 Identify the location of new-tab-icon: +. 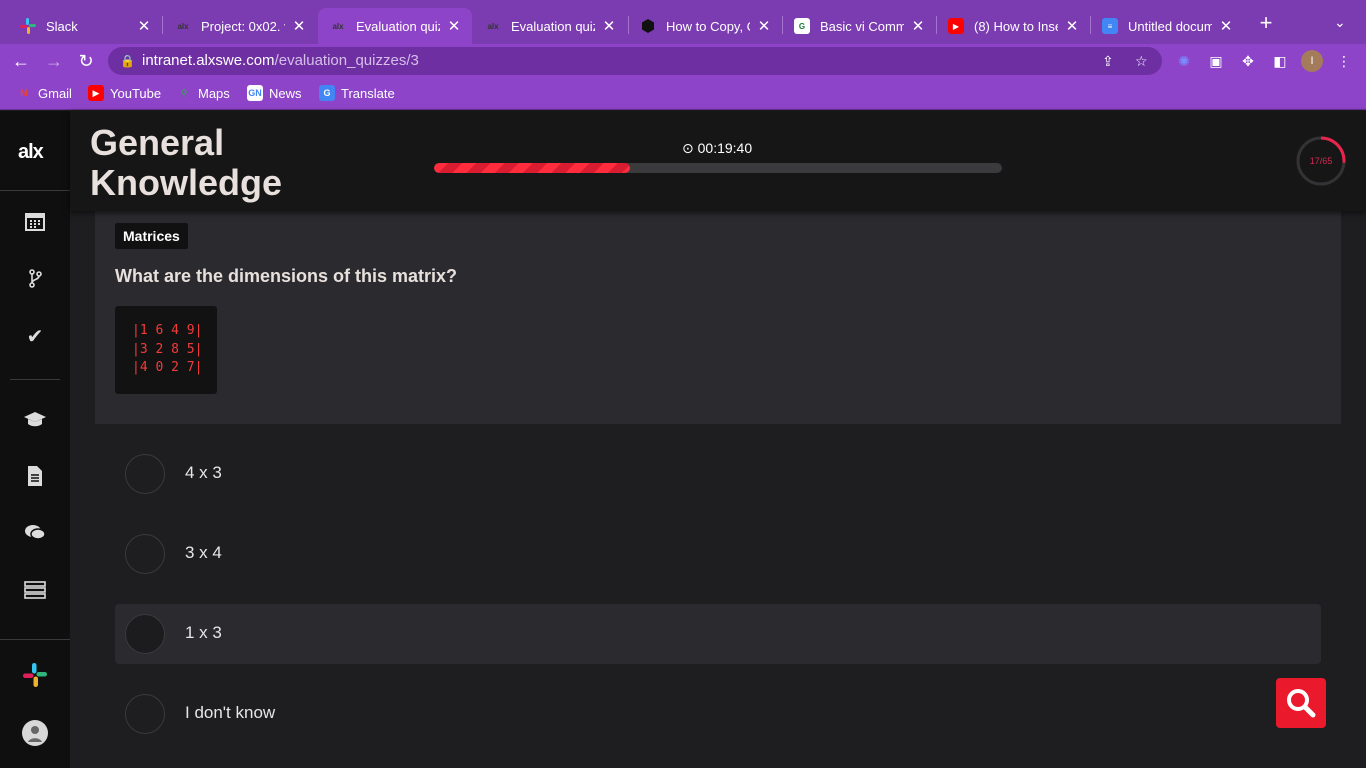
(1266, 23).